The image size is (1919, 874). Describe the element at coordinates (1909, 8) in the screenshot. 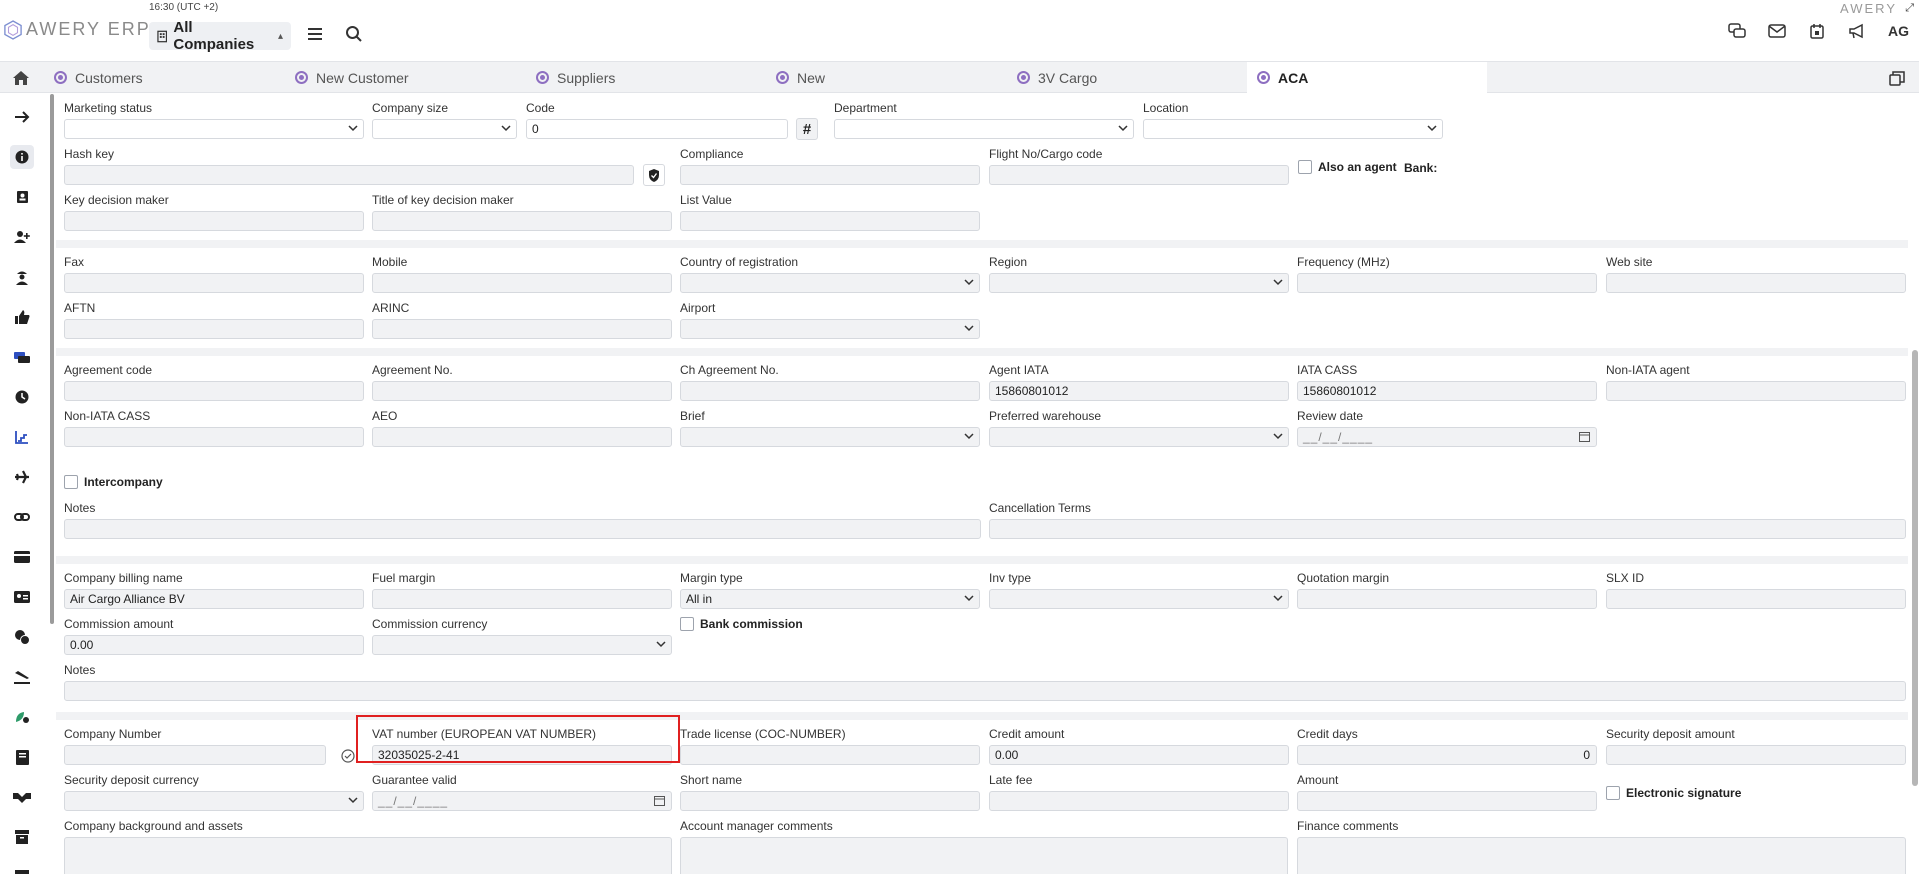

I see `expand-icon: ⤢` at that location.